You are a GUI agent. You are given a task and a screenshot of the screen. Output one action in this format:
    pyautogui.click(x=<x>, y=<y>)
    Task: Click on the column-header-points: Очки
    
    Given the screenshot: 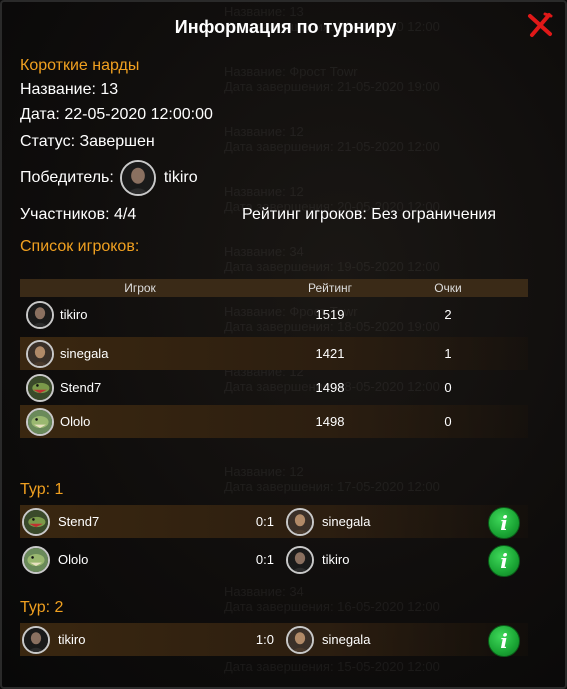 What is the action you would take?
    pyautogui.click(x=448, y=288)
    